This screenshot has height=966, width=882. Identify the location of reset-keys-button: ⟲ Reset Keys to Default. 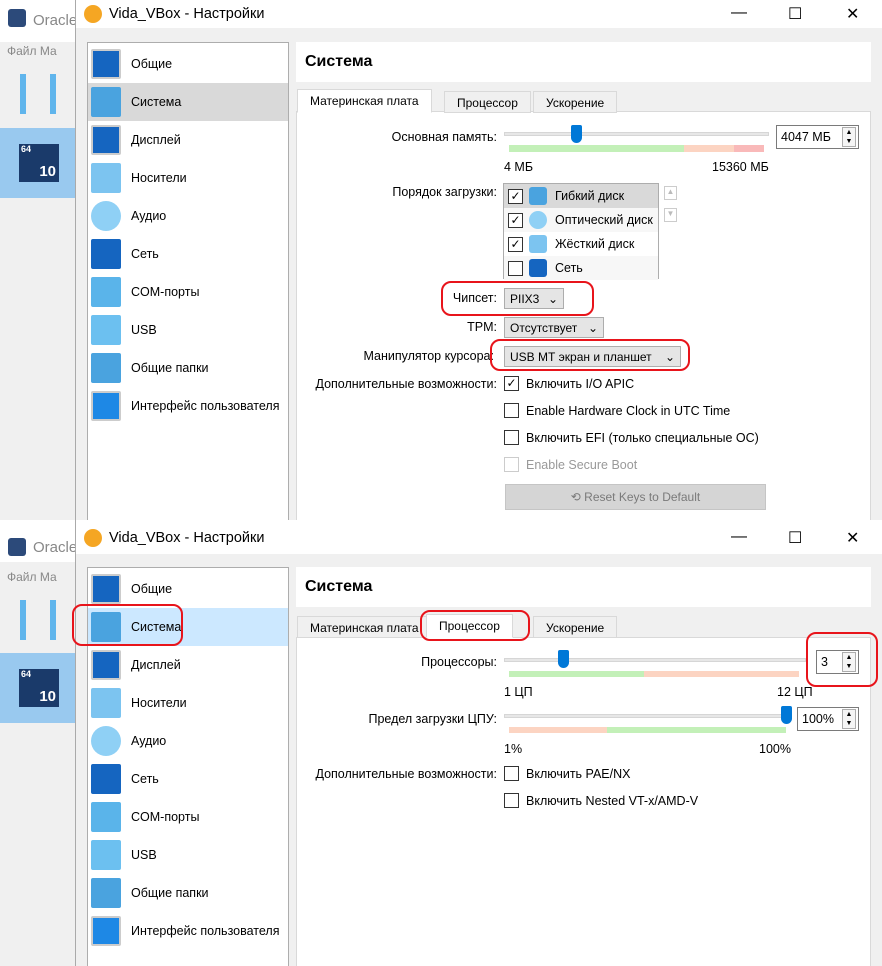
(635, 497).